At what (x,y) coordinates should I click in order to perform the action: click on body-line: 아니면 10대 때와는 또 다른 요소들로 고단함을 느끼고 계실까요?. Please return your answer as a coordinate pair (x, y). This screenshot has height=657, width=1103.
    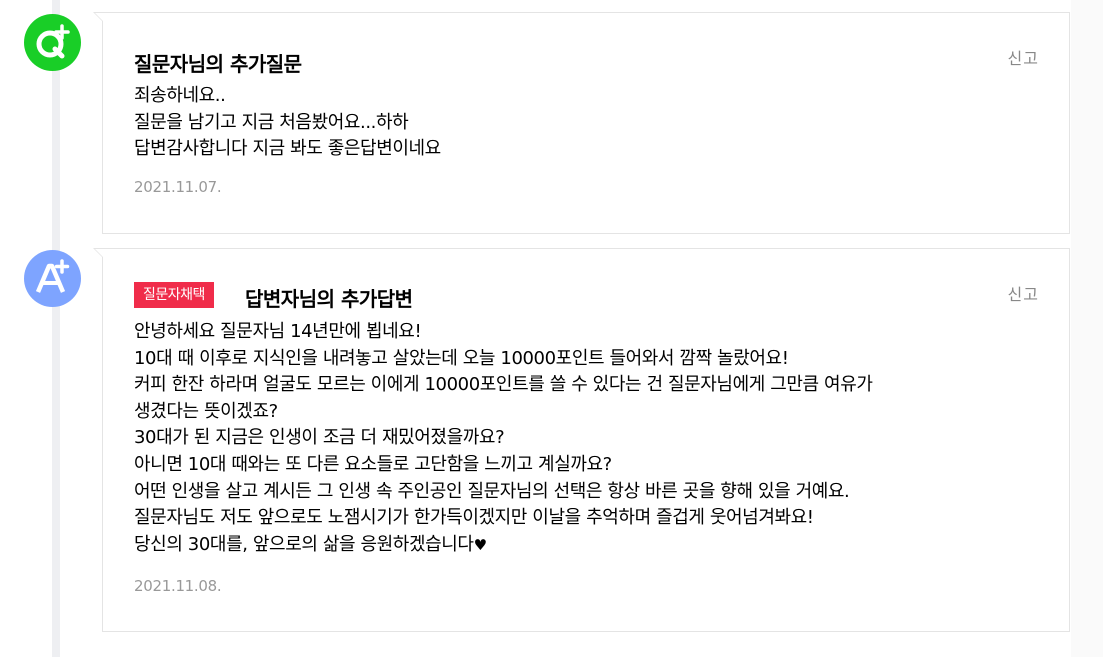
    Looking at the image, I should click on (373, 464).